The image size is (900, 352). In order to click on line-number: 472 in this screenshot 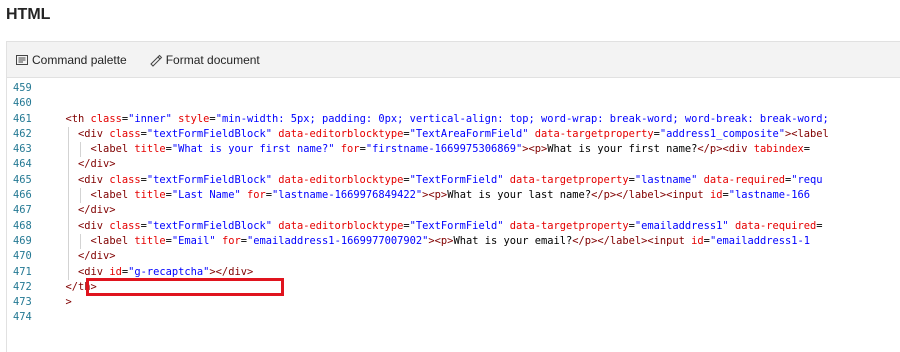, I will do `click(22, 286)`.